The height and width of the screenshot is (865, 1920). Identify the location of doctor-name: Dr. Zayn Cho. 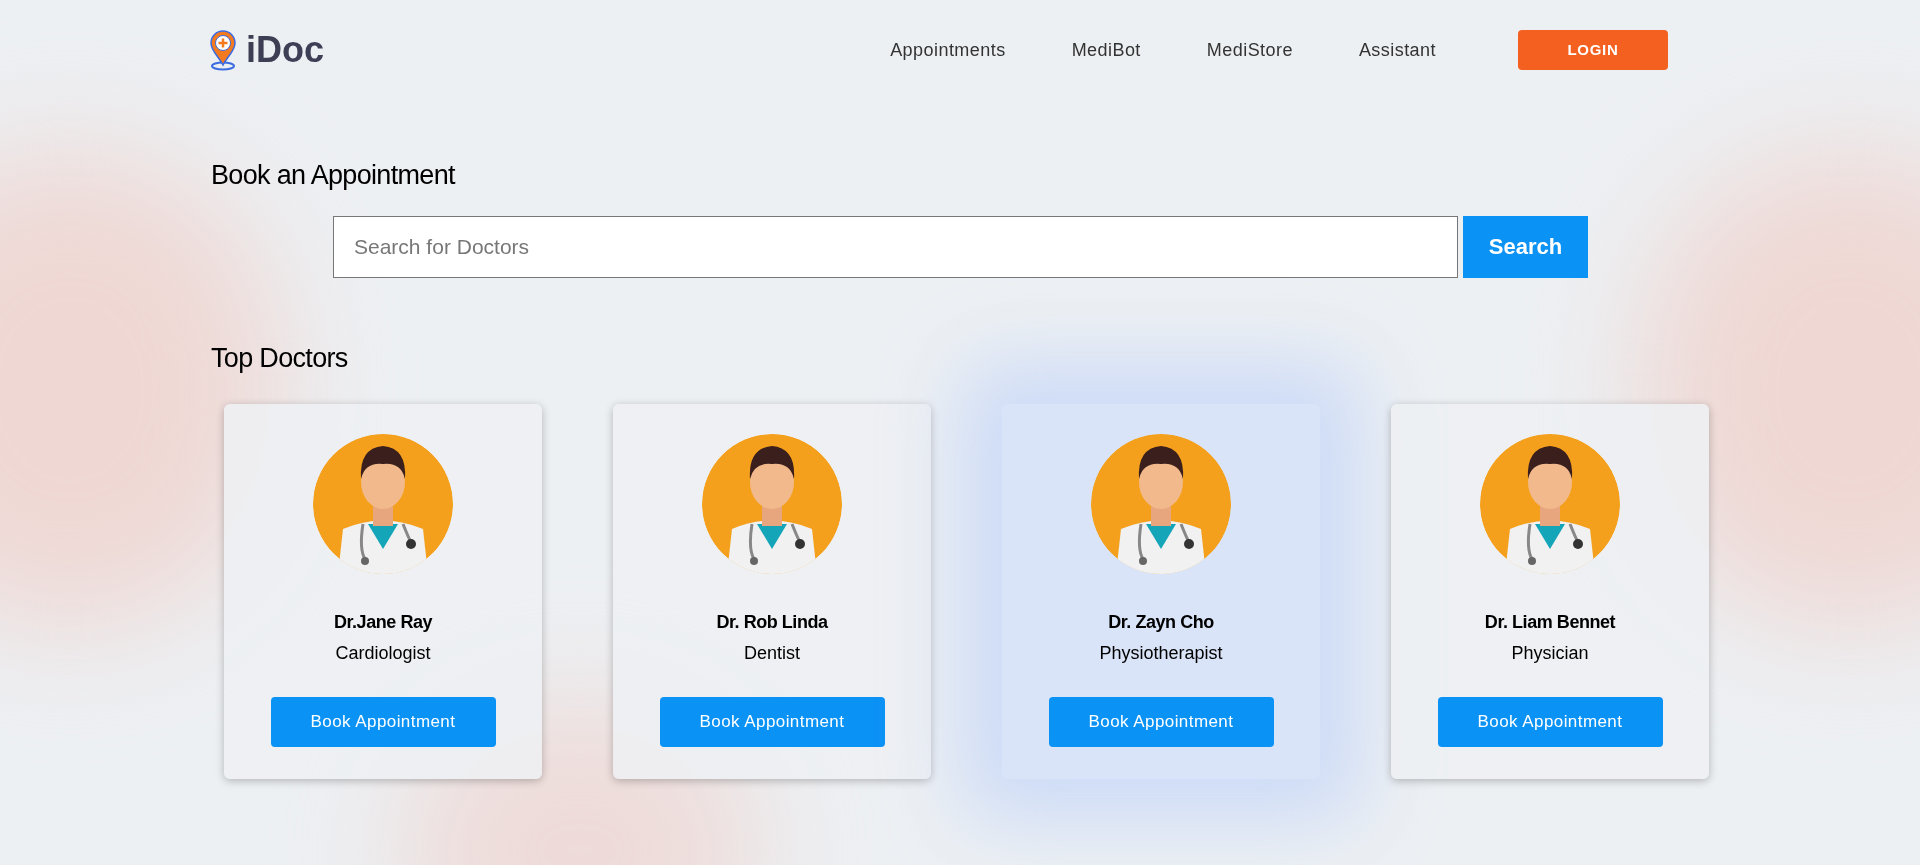
(1161, 622).